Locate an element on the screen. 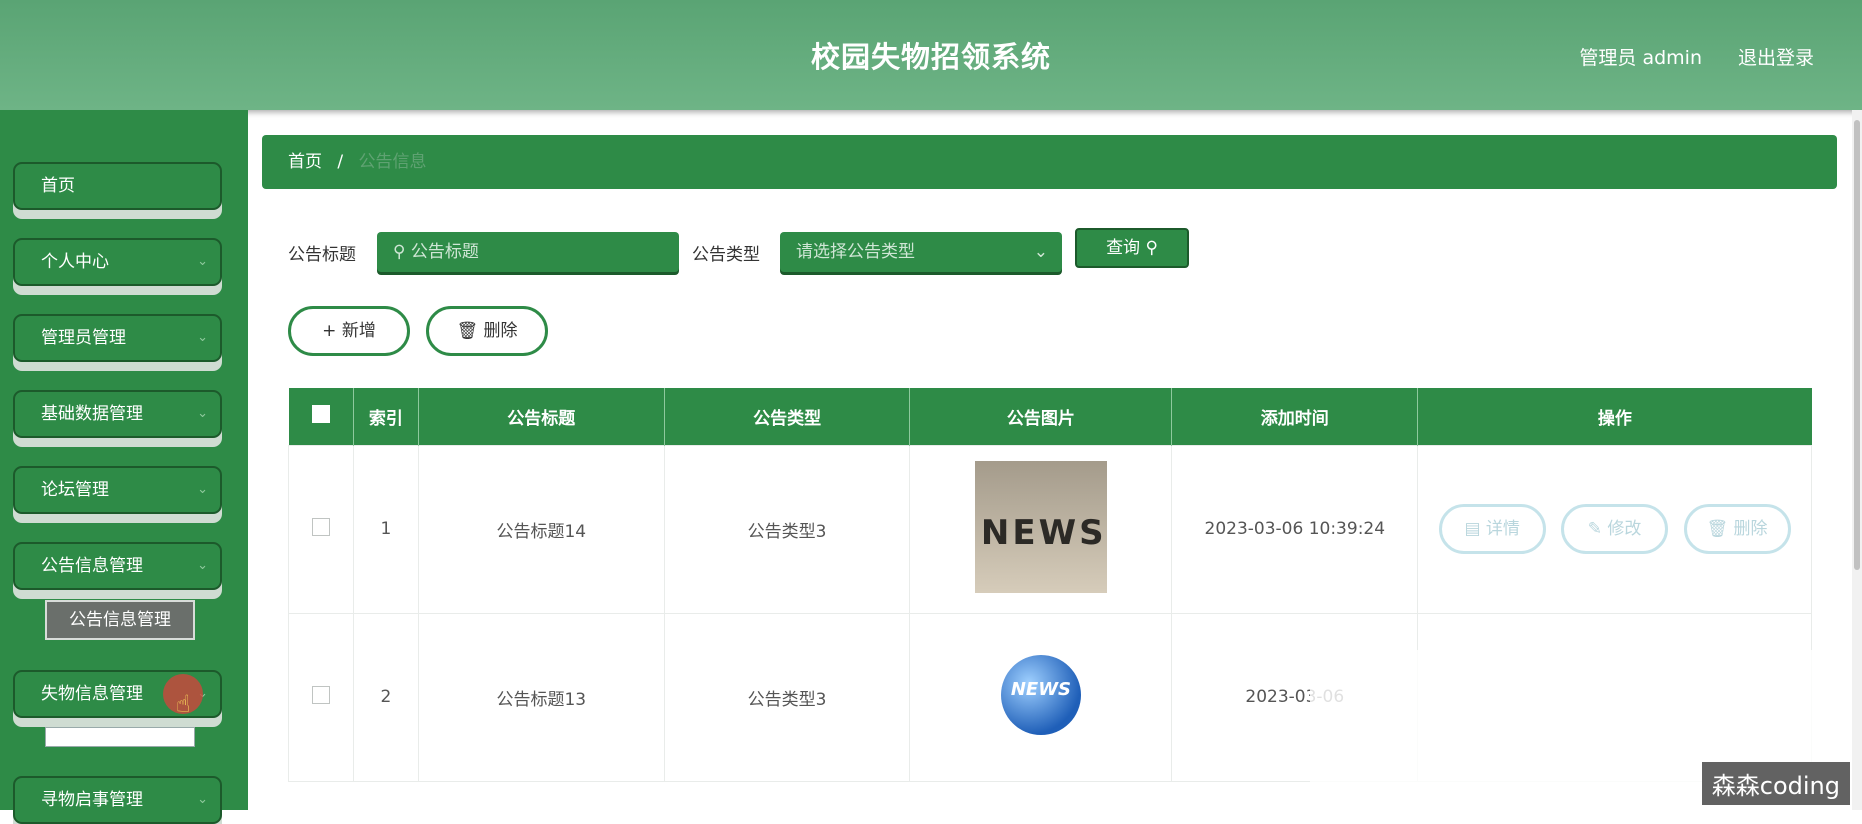 The height and width of the screenshot is (824, 1862). query-button: 查询 ⚲ is located at coordinates (1132, 248).